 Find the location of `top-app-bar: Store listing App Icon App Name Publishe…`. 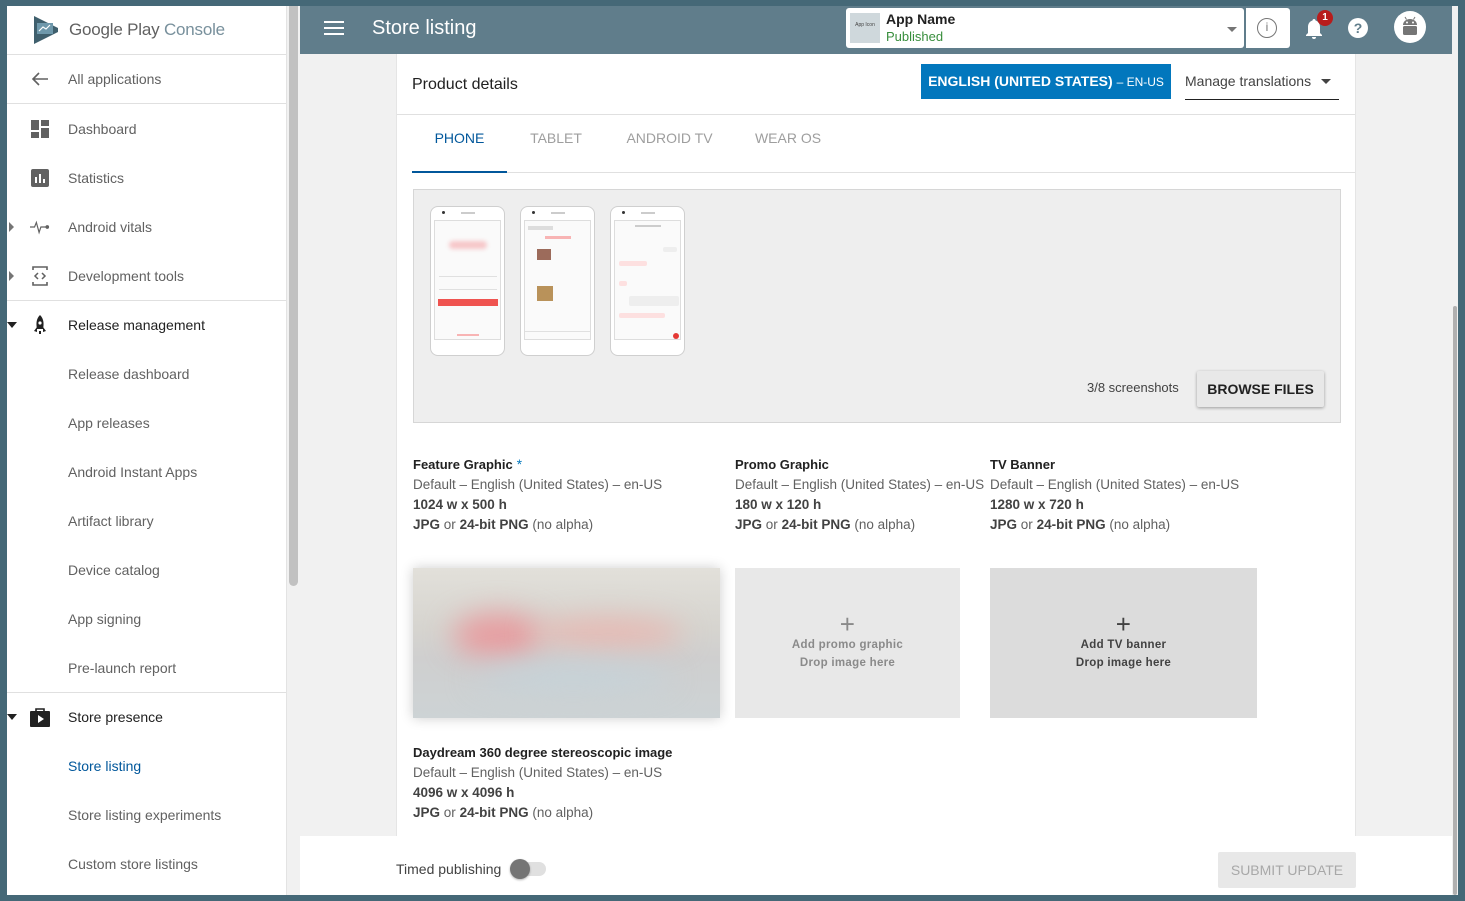

top-app-bar: Store listing App Icon App Name Publishe… is located at coordinates (876, 30).